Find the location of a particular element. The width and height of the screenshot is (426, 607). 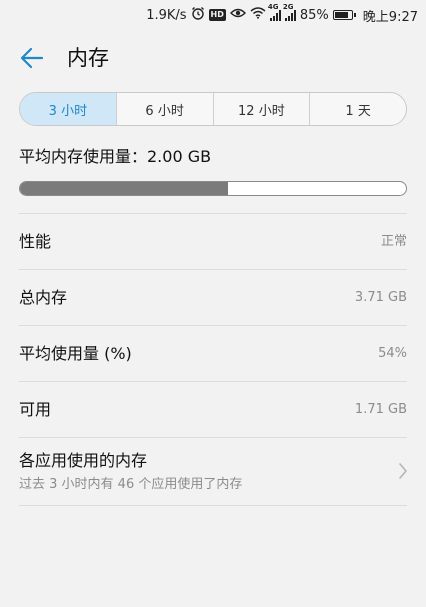

row-value: 54% is located at coordinates (392, 353).